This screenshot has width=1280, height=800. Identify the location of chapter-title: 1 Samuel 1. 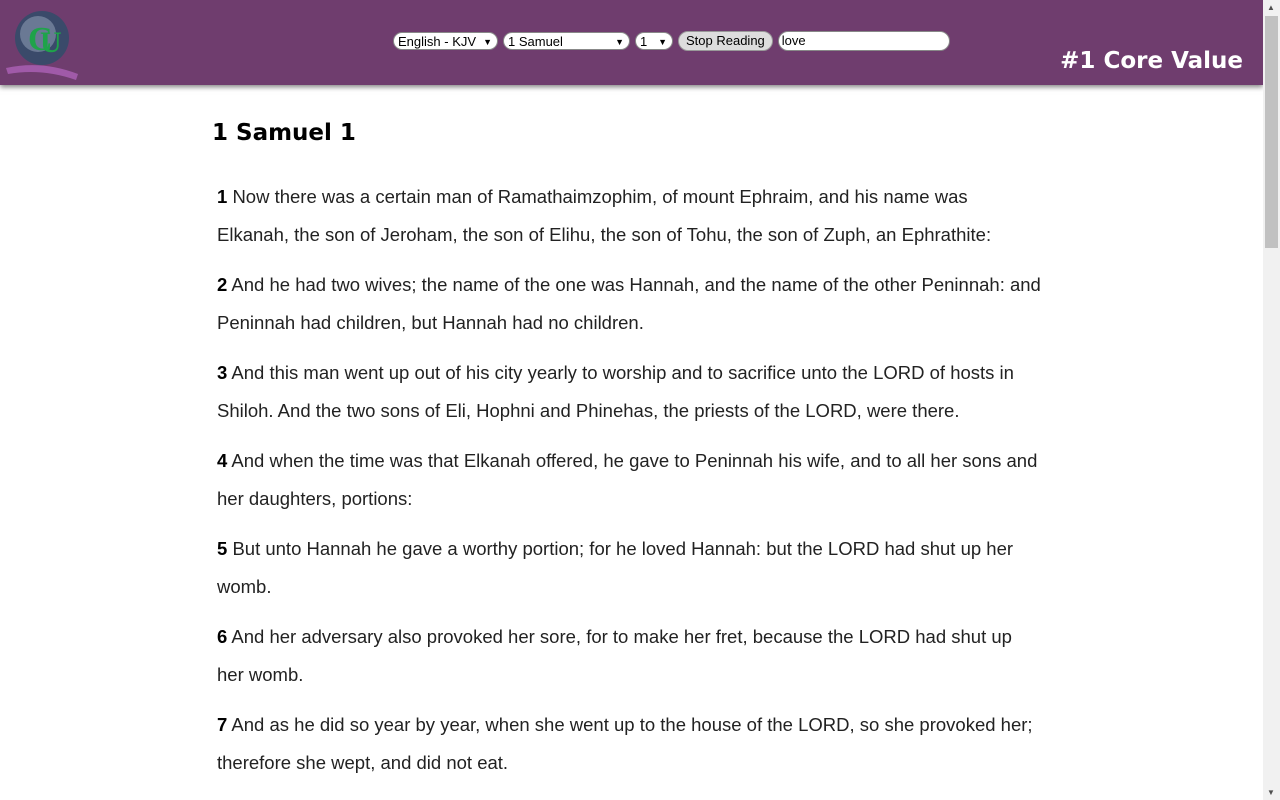
(284, 133).